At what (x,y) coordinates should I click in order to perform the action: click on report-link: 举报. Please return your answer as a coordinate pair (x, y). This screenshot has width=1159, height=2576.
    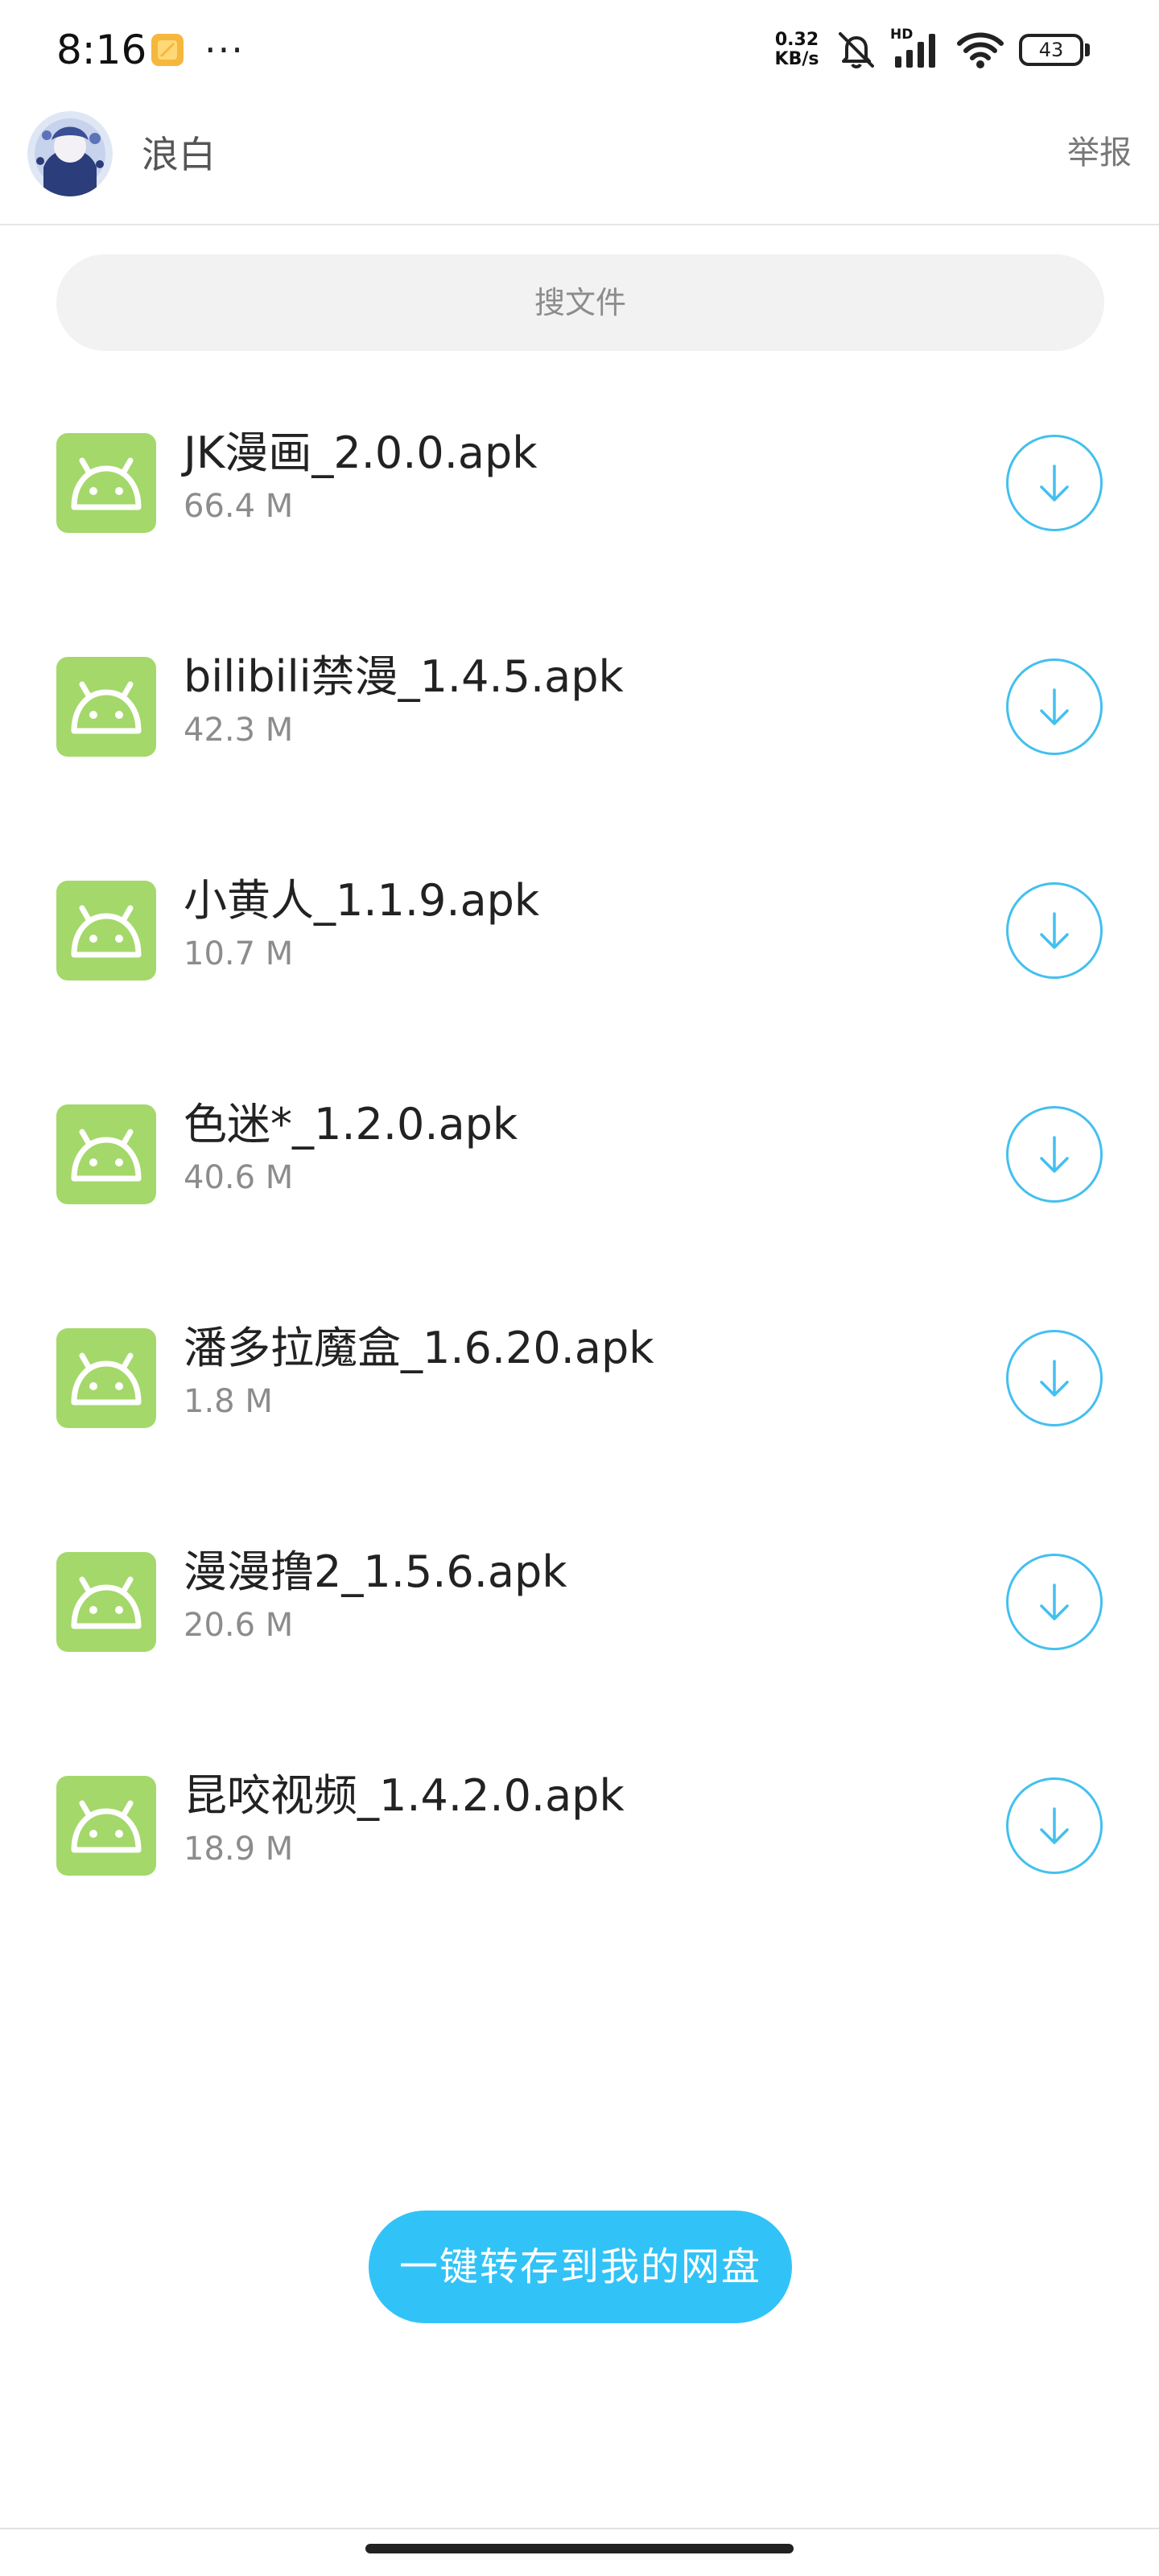
    Looking at the image, I should click on (1099, 153).